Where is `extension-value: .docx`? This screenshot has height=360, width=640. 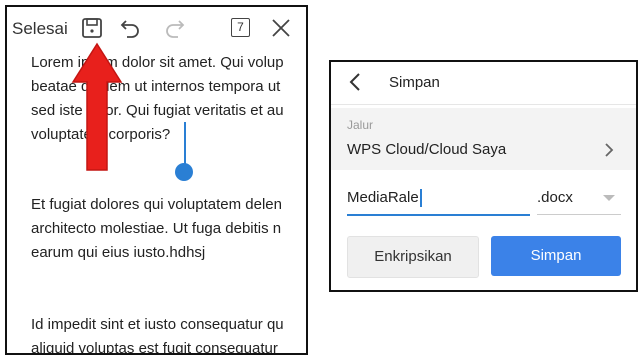 extension-value: .docx is located at coordinates (555, 197).